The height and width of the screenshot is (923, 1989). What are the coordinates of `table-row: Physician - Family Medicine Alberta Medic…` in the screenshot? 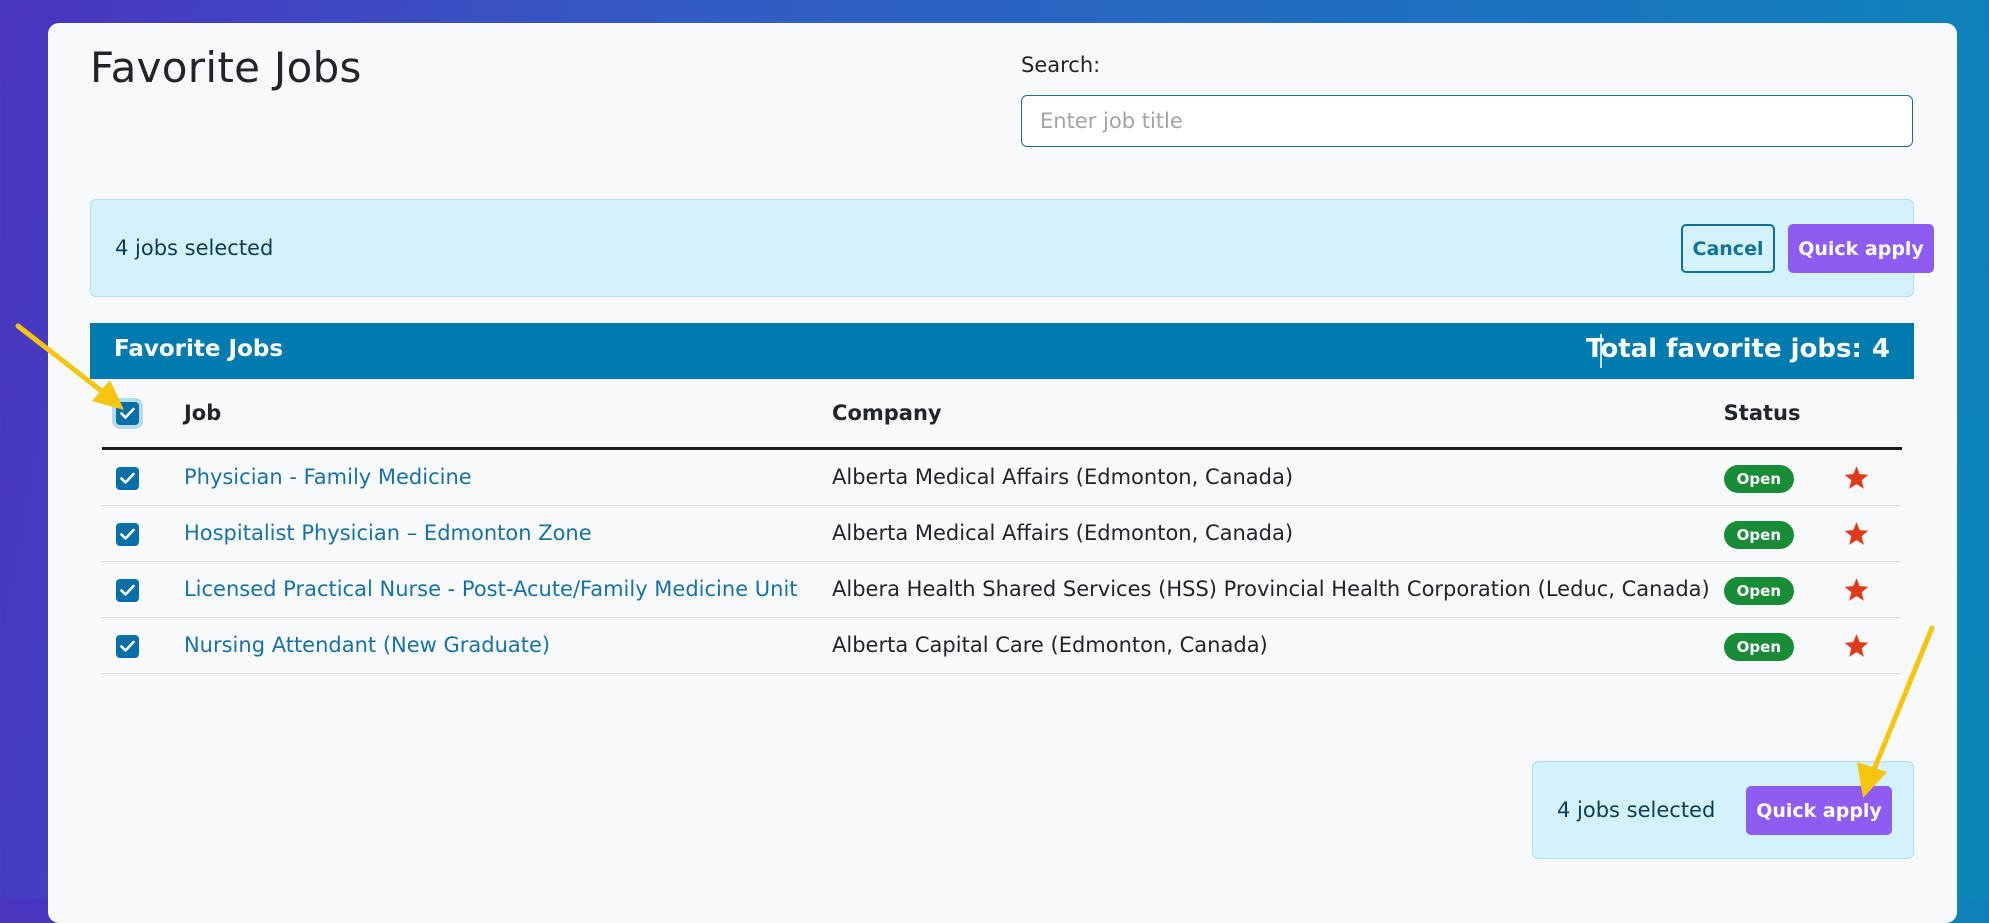 It's located at (1002, 477).